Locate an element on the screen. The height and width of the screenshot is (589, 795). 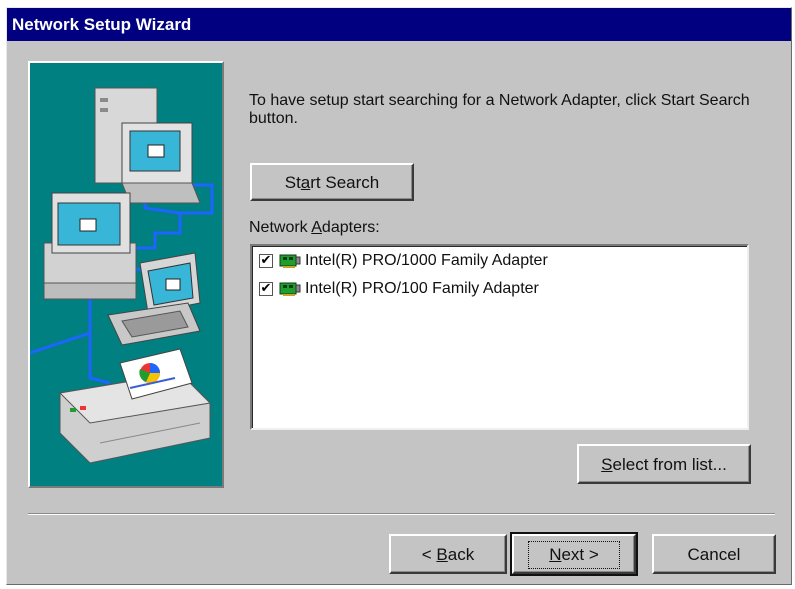
start-search-accelerator: a is located at coordinates (305, 182).